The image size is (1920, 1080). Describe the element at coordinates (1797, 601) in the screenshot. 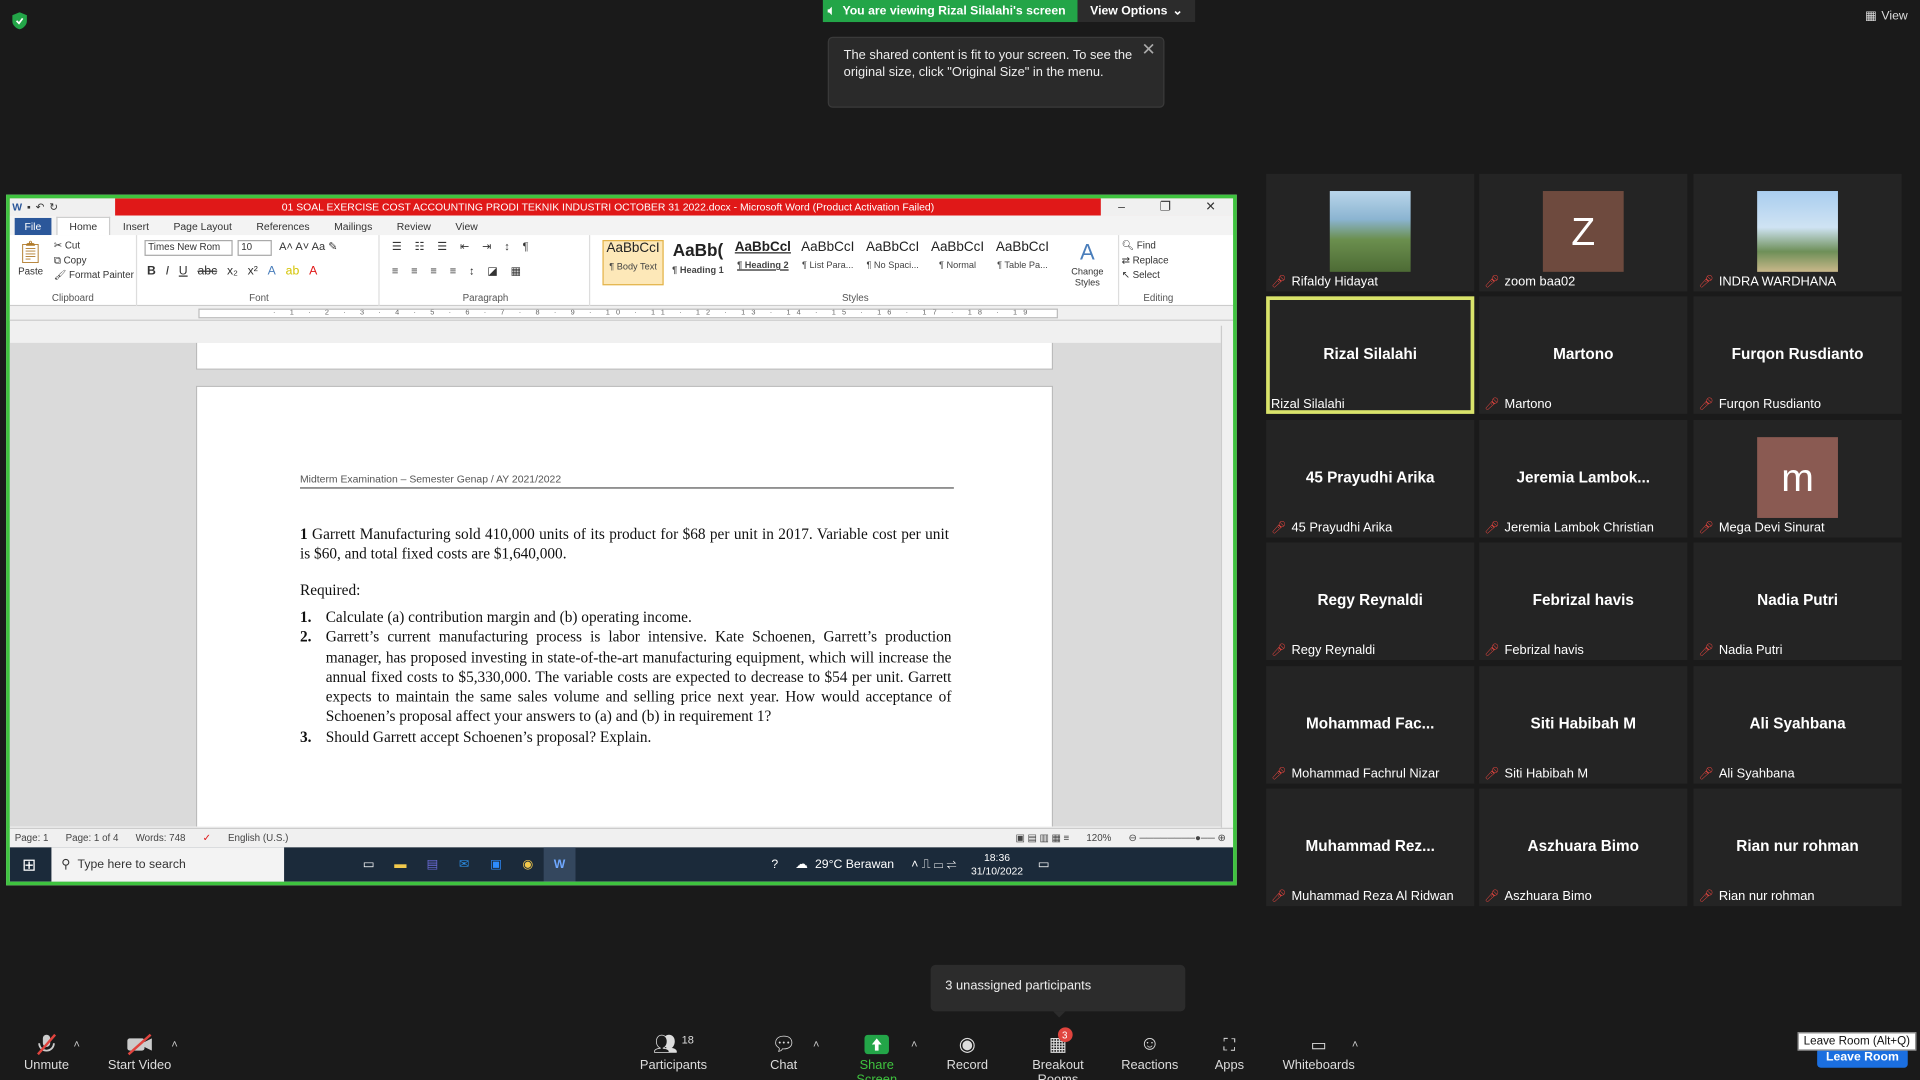

I see `participant-tile: Nadia Putri 🎤︎ Nadia Putri` at that location.